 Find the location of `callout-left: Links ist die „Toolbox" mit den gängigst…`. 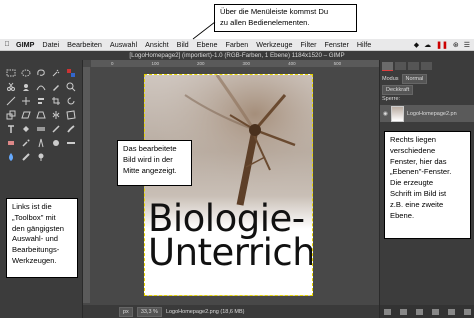

callout-left: Links ist die „Toolbox" mit den gängigst… is located at coordinates (42, 238).